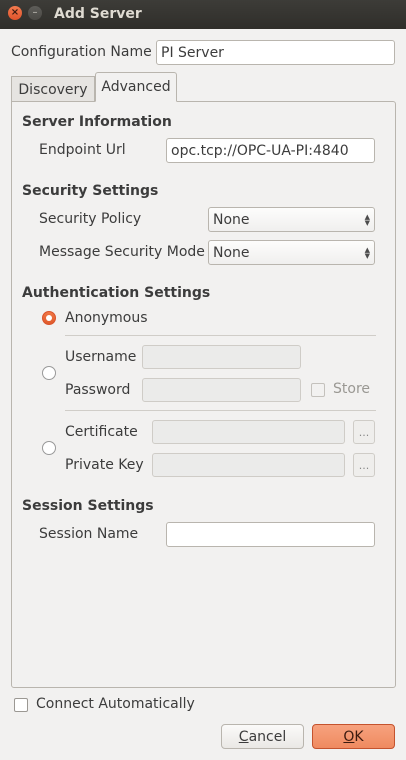 This screenshot has height=760, width=406. Describe the element at coordinates (221, 357) in the screenshot. I see `username-input` at that location.